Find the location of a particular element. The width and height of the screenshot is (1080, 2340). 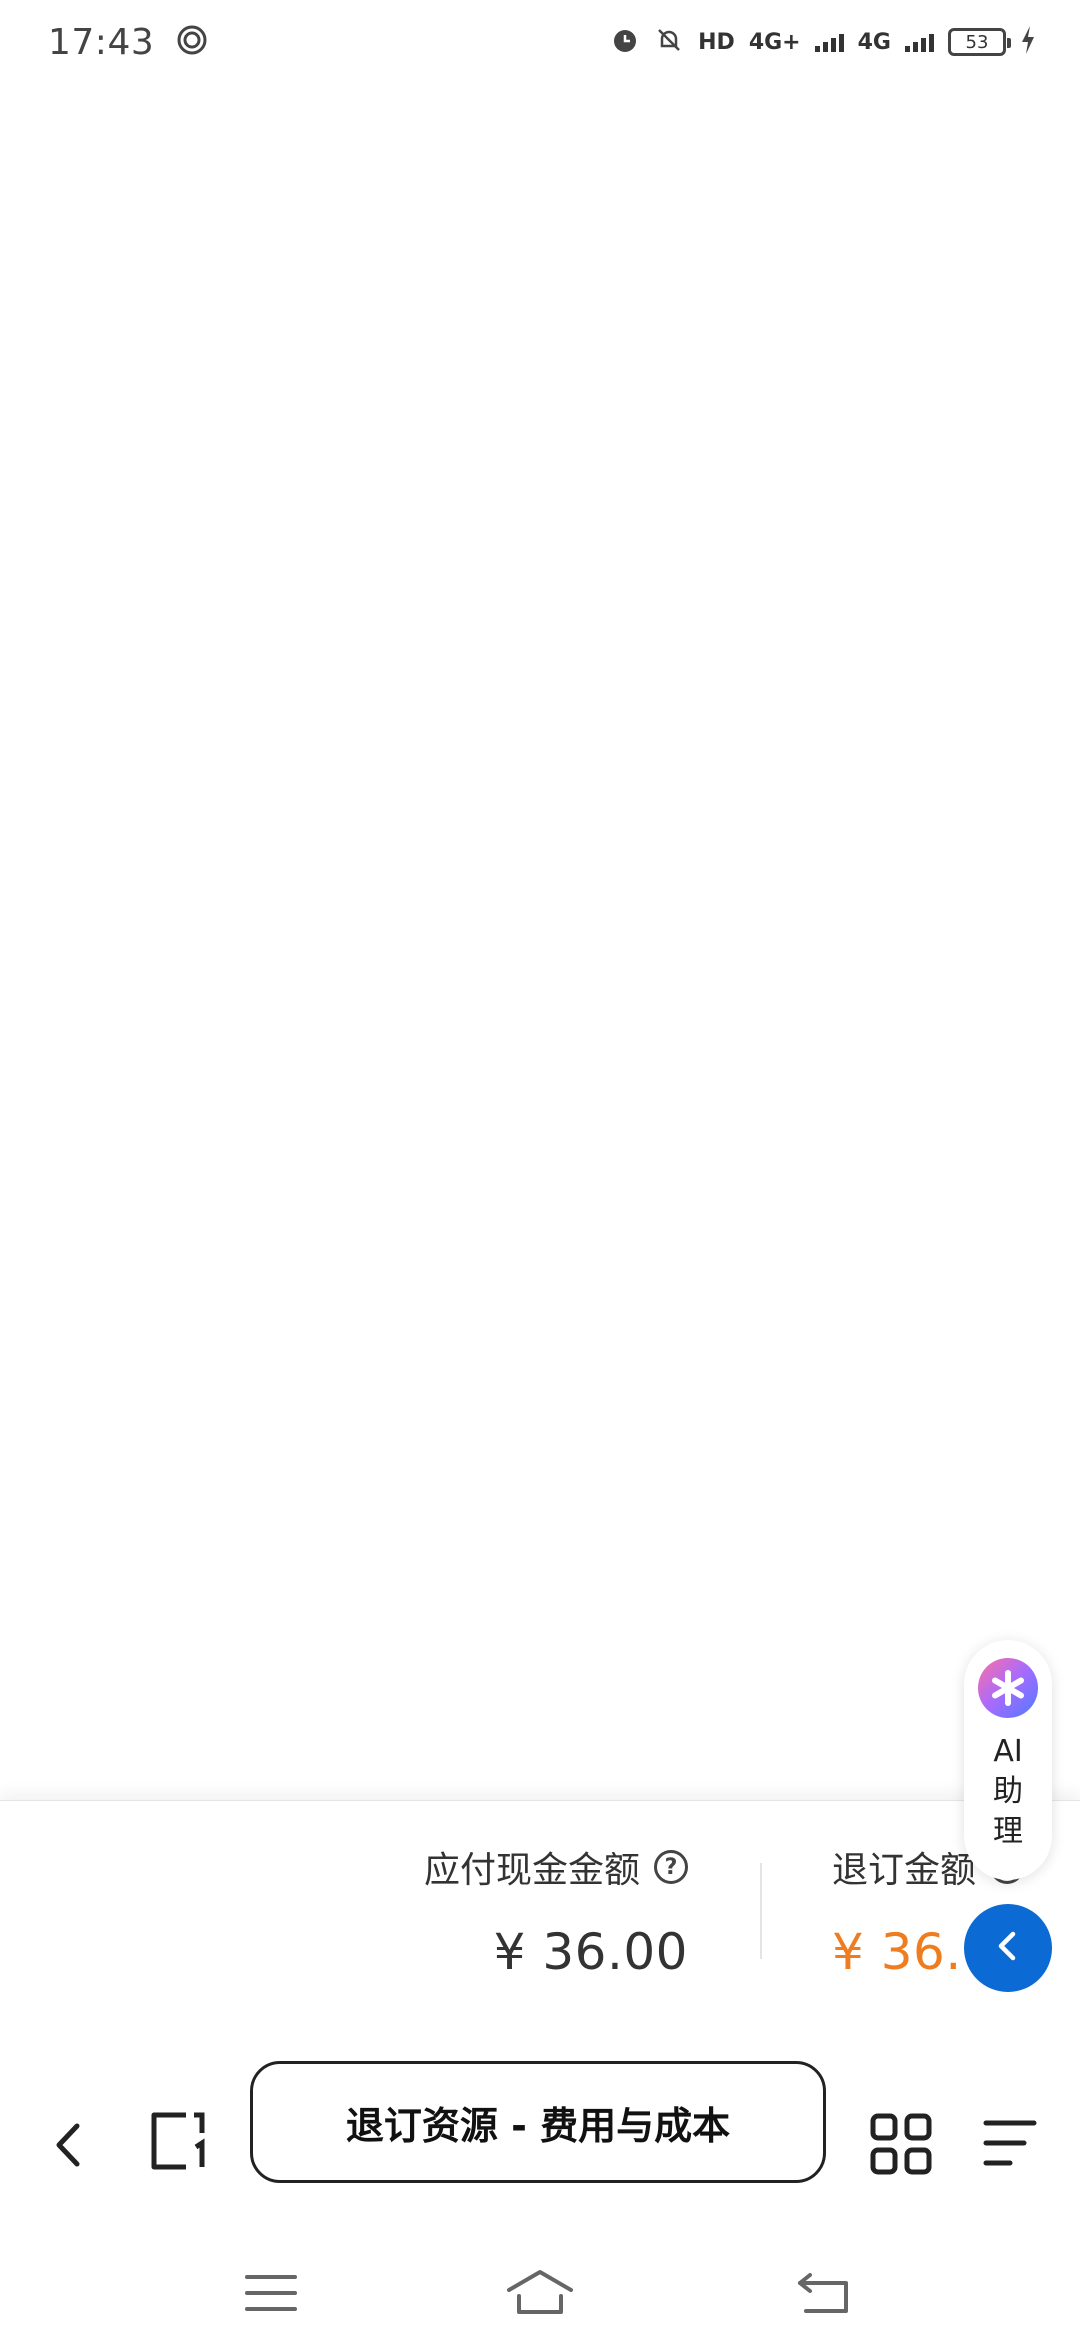

ai-label-line: 理 is located at coordinates (1008, 1831).